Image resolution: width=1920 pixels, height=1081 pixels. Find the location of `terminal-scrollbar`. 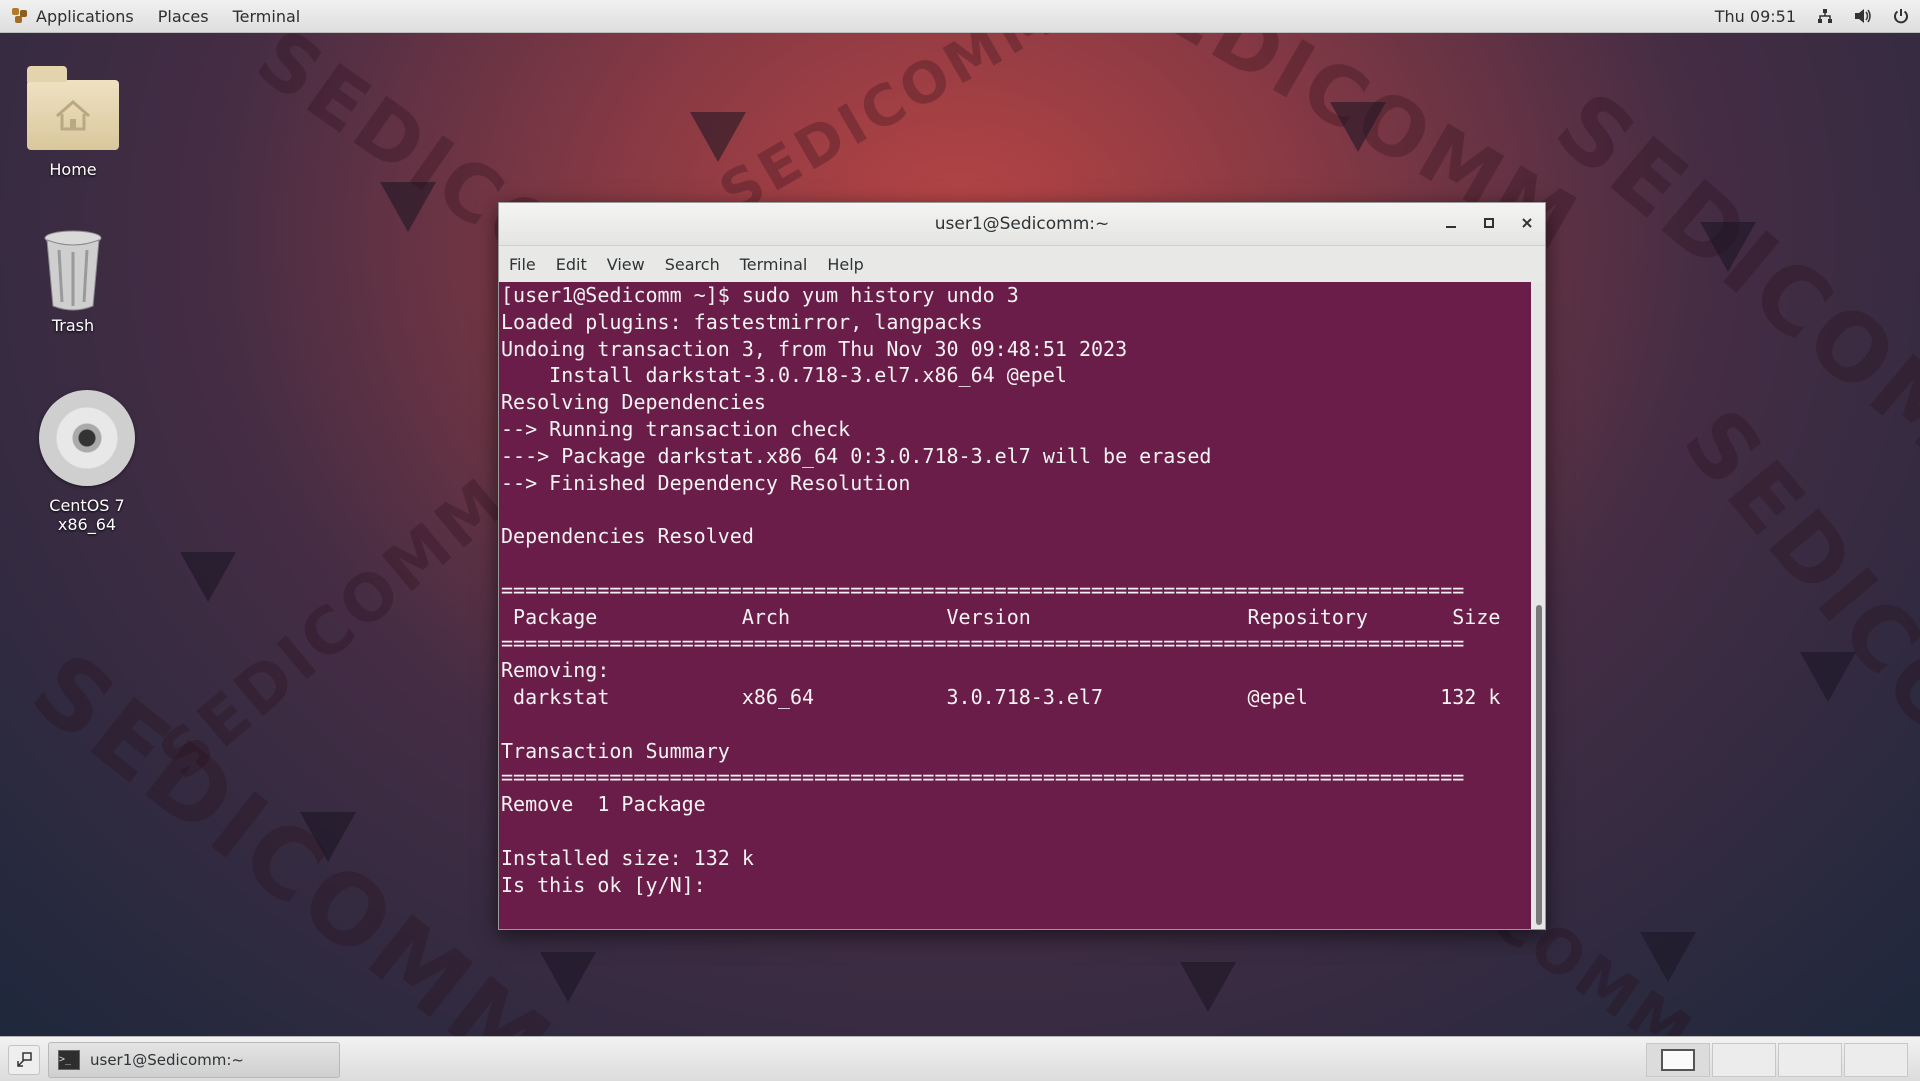

terminal-scrollbar is located at coordinates (1538, 605).